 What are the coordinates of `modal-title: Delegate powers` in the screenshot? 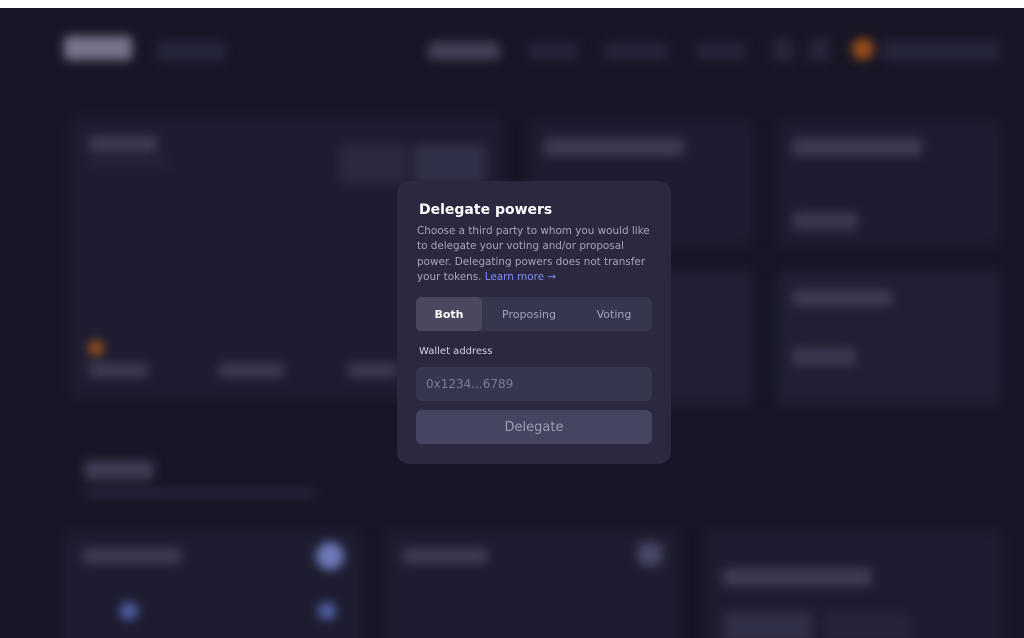 It's located at (486, 210).